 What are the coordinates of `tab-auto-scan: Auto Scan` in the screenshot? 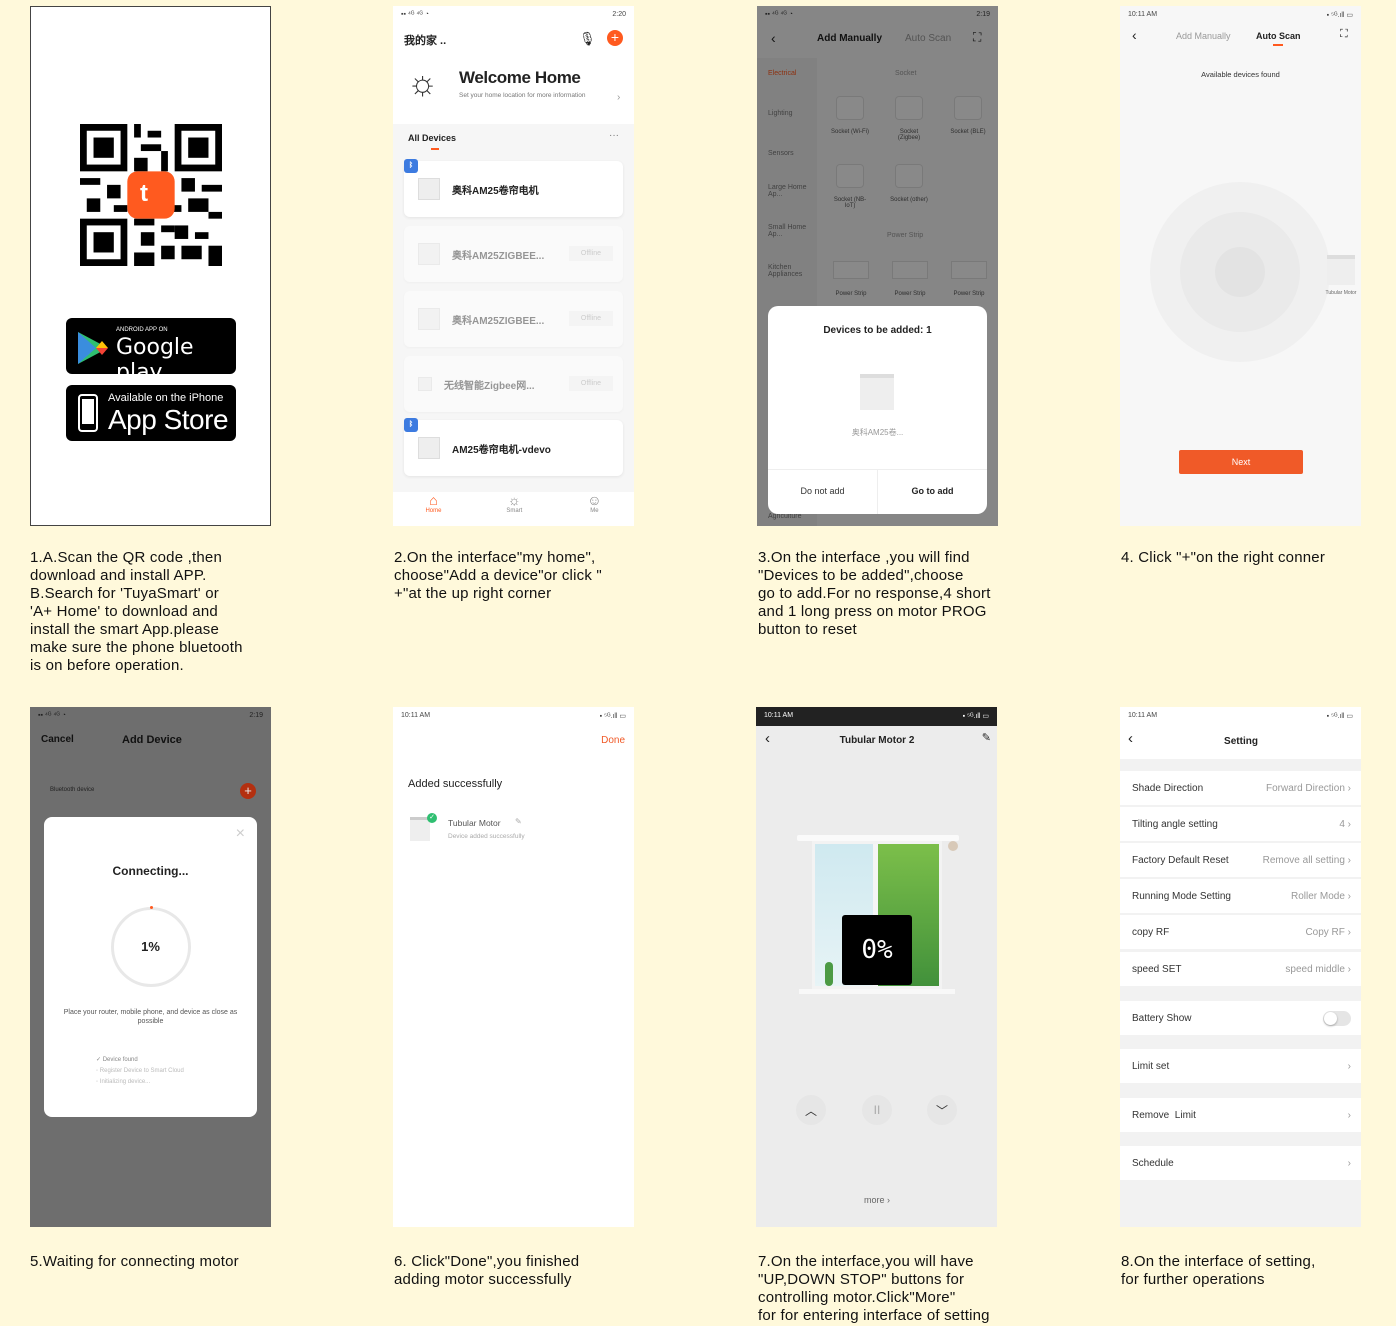 It's located at (1278, 36).